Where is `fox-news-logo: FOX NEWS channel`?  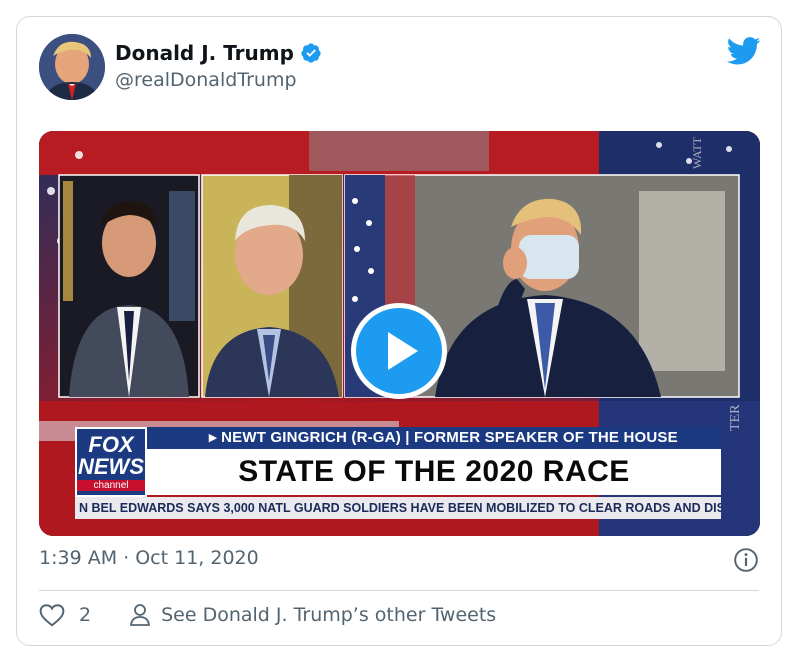 fox-news-logo: FOX NEWS channel is located at coordinates (111, 462).